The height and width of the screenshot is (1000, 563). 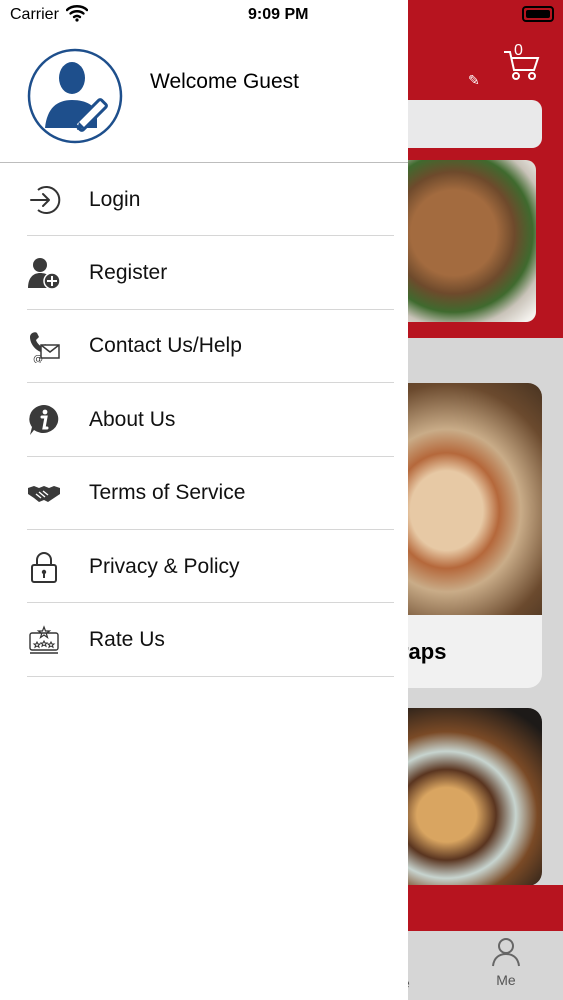 I want to click on menu-item-contact: @ Contact Us/Help, so click(x=204, y=347).